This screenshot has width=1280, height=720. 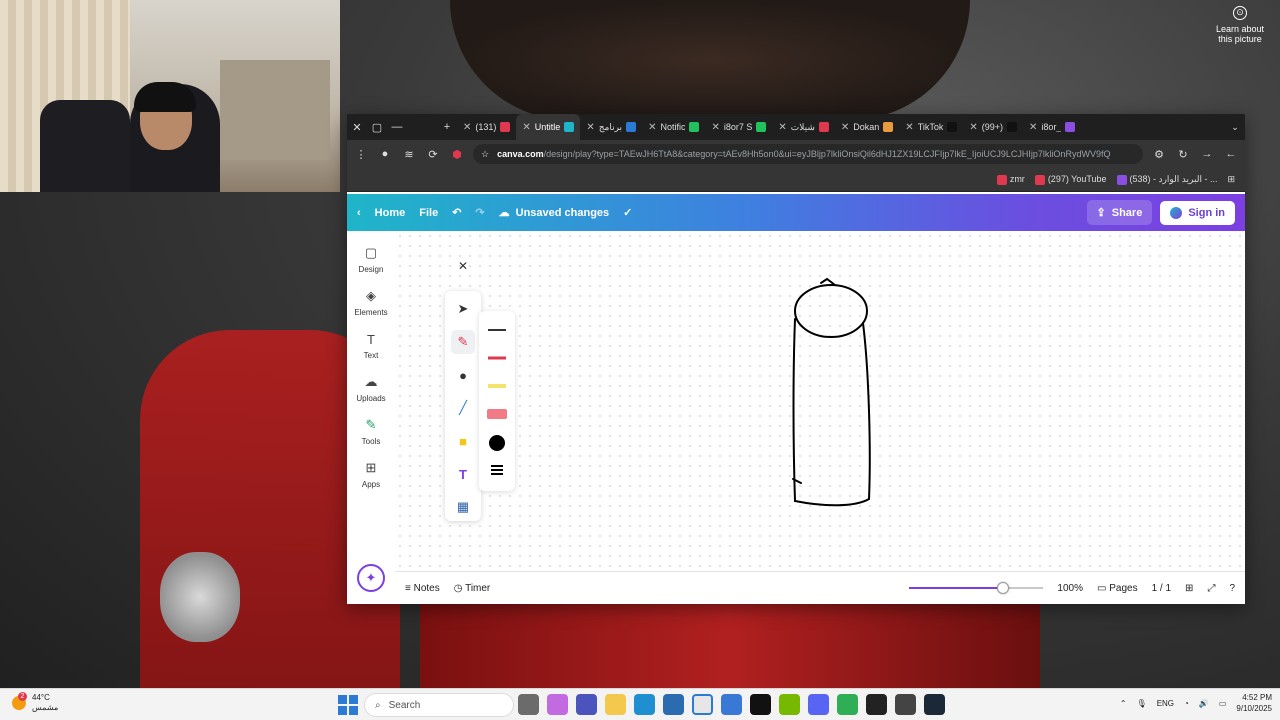 What do you see at coordinates (497, 358) in the screenshot?
I see `marker-red-icon` at bounding box center [497, 358].